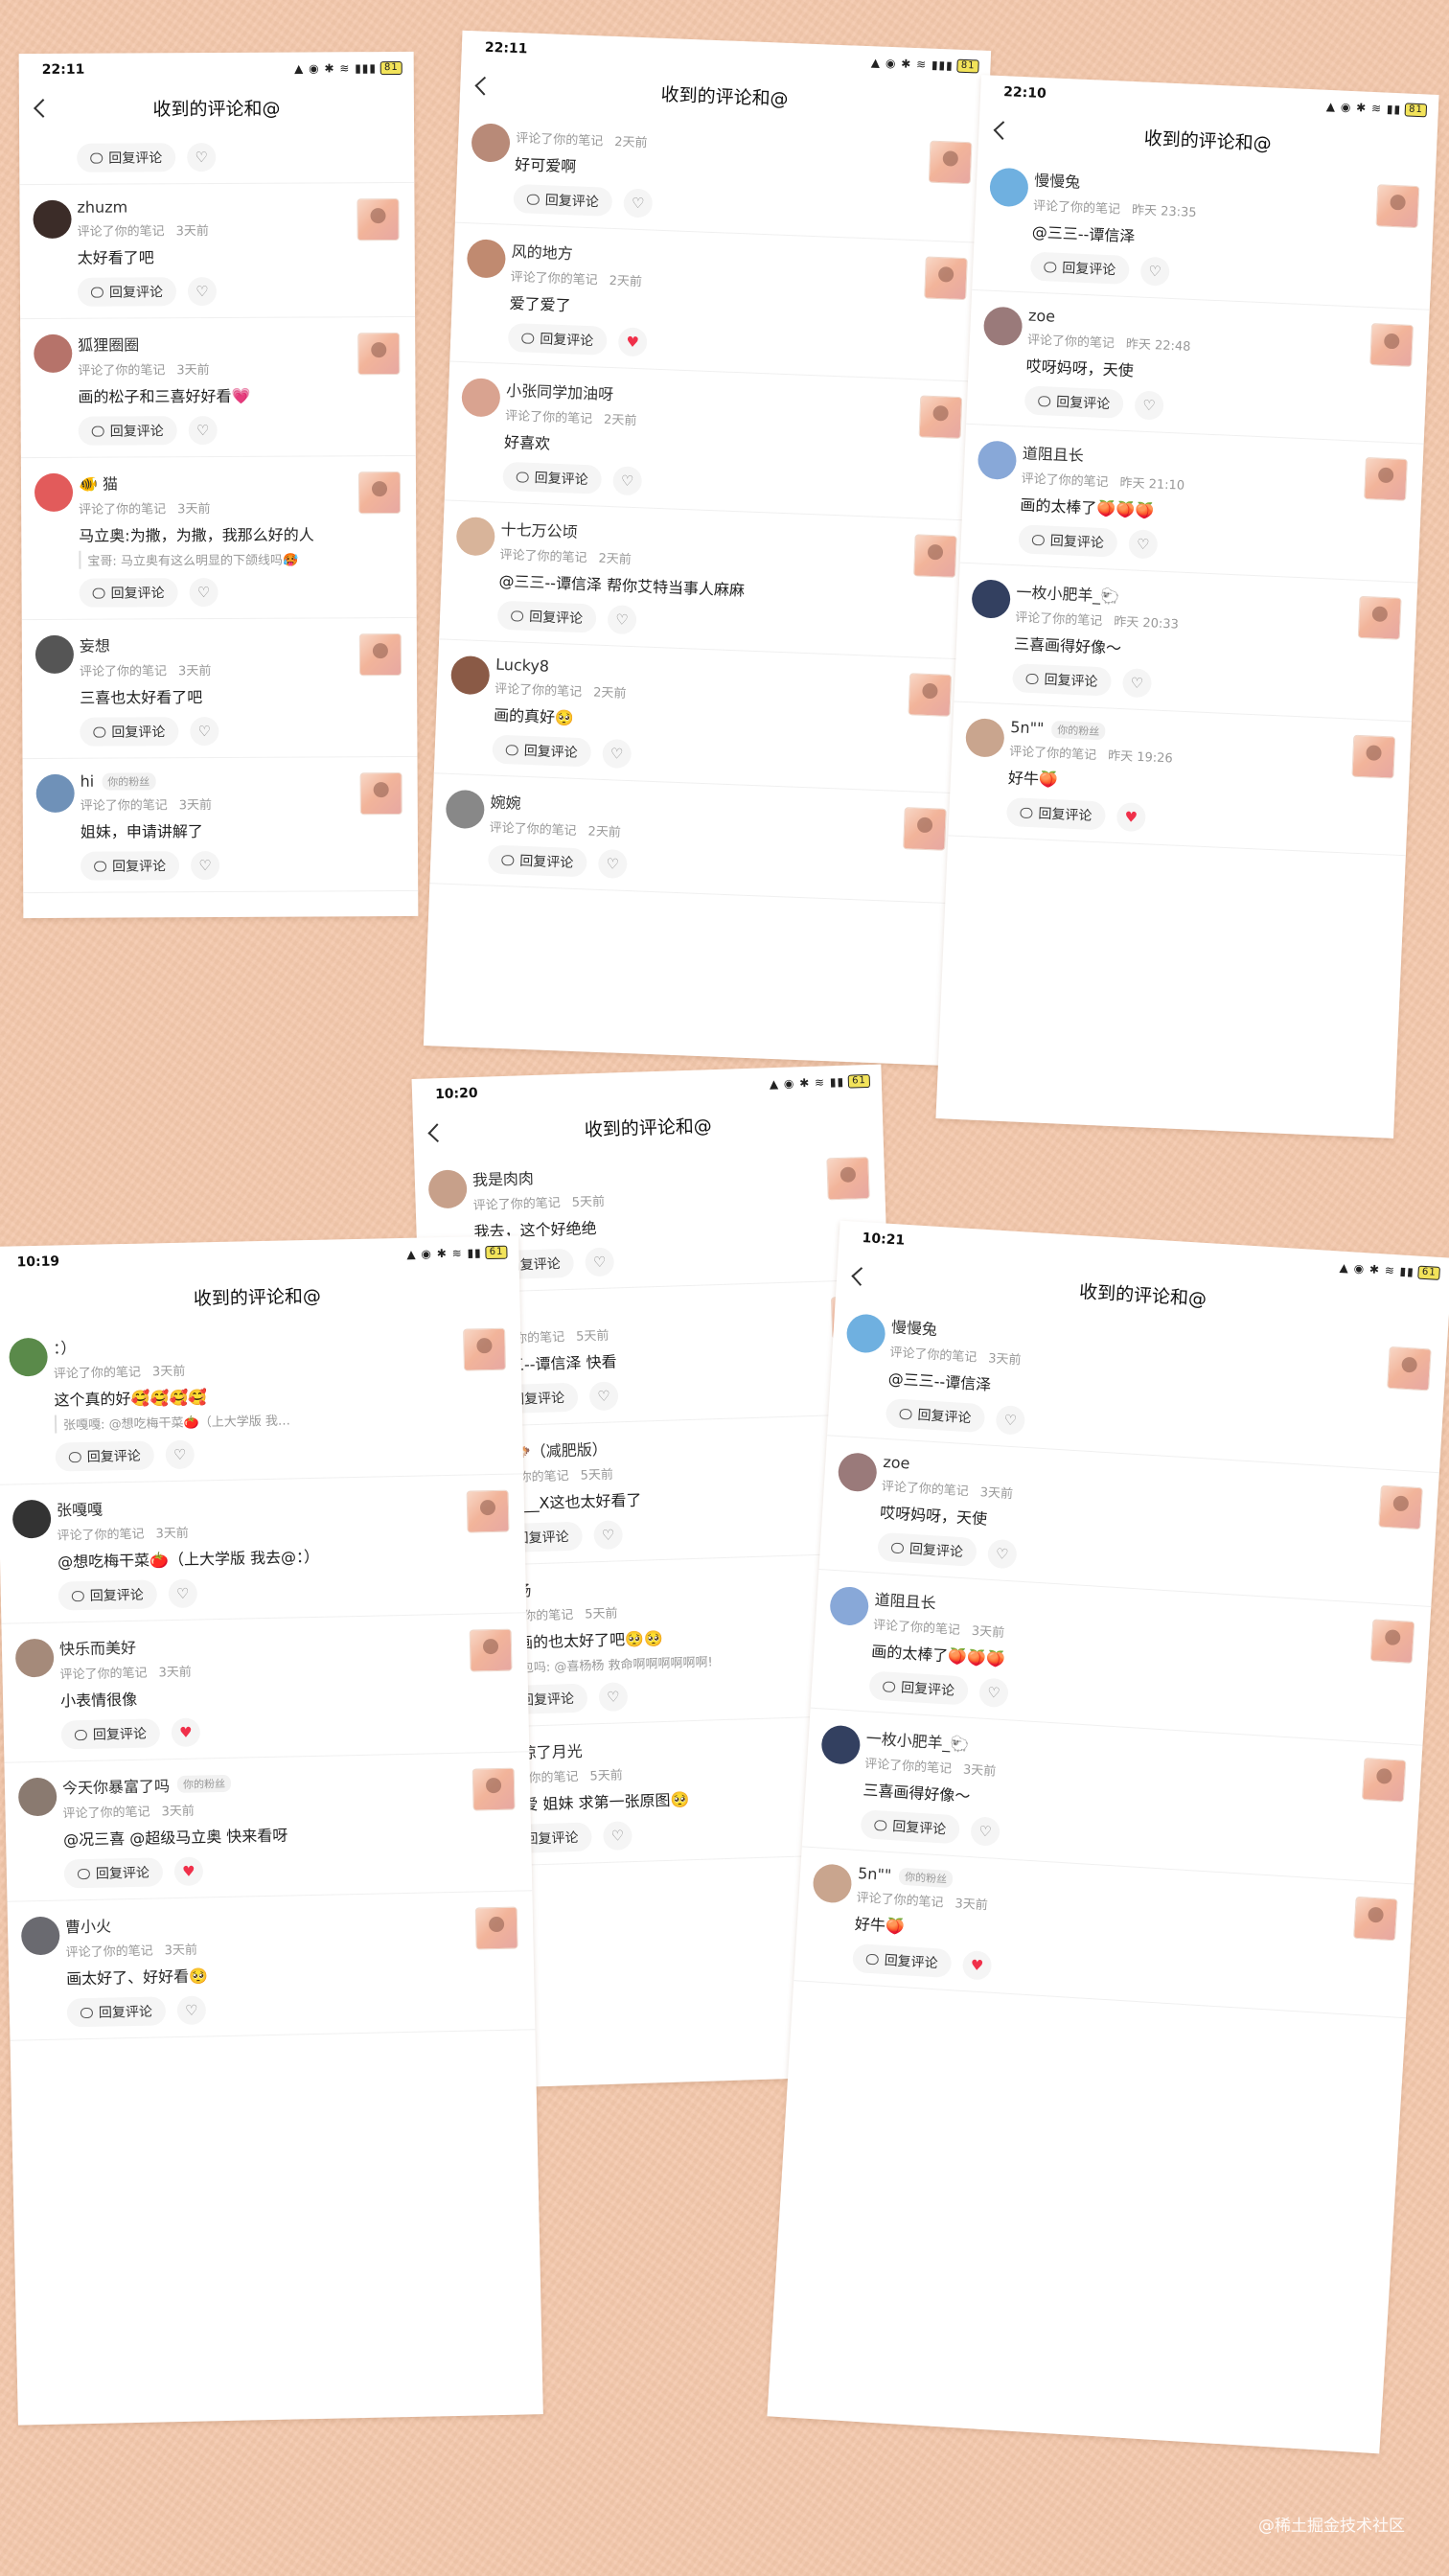 The width and height of the screenshot is (1449, 2576). What do you see at coordinates (98, 483) in the screenshot?
I see `username: 🐠 猫` at bounding box center [98, 483].